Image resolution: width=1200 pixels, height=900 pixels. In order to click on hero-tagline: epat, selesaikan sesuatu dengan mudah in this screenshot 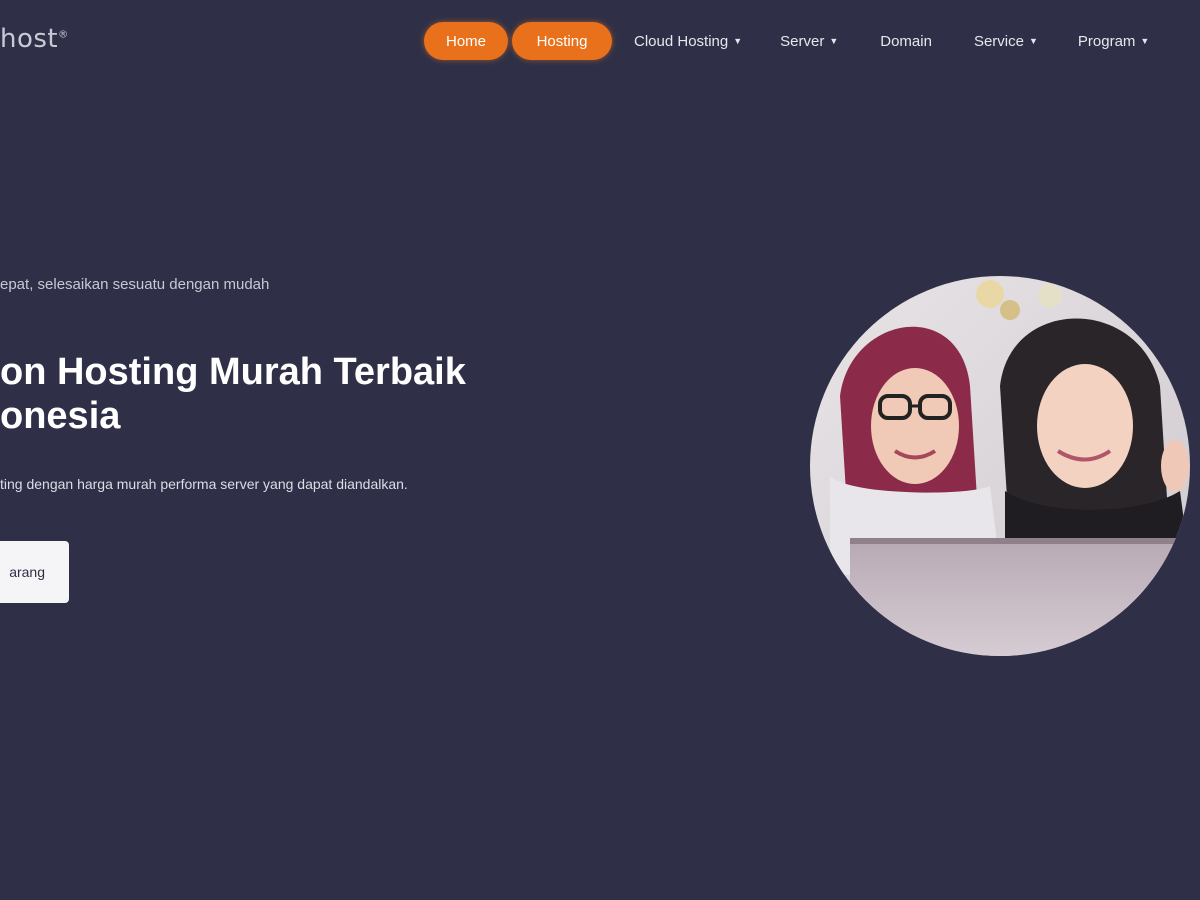, I will do `click(135, 284)`.